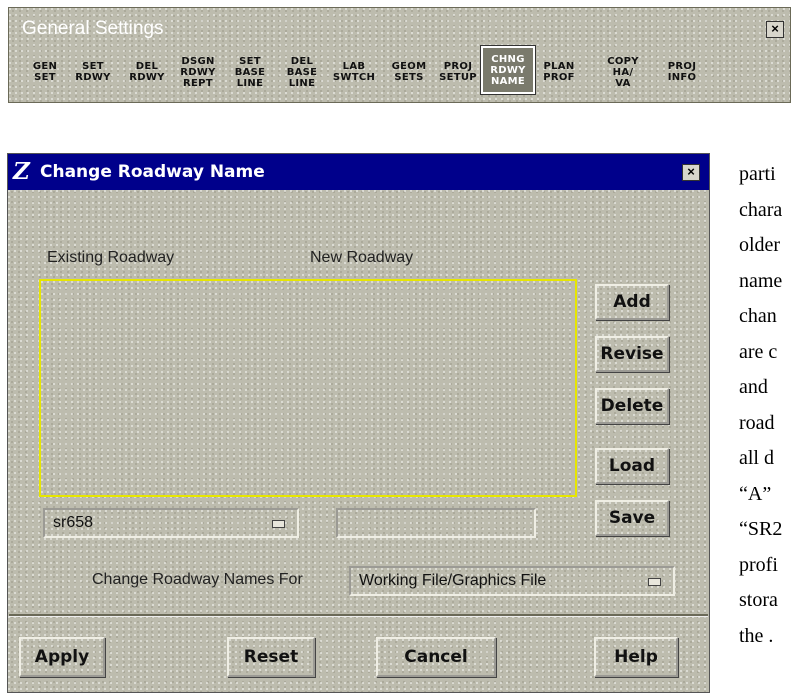  I want to click on help-button: Help, so click(636, 657).